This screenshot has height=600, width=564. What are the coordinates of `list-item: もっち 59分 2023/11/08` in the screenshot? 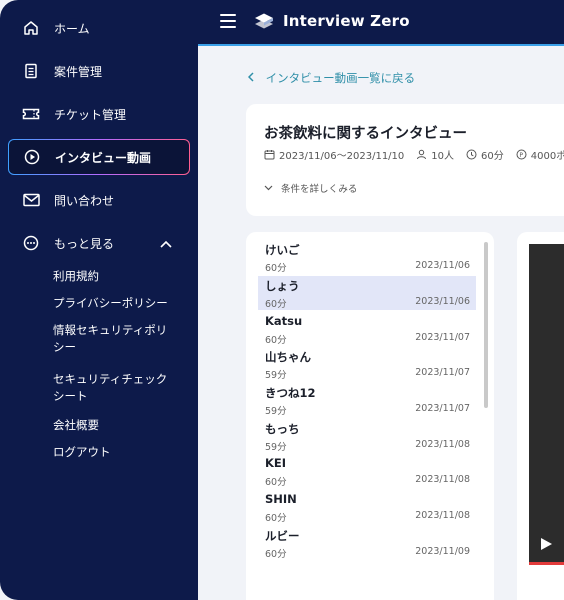 It's located at (367, 436).